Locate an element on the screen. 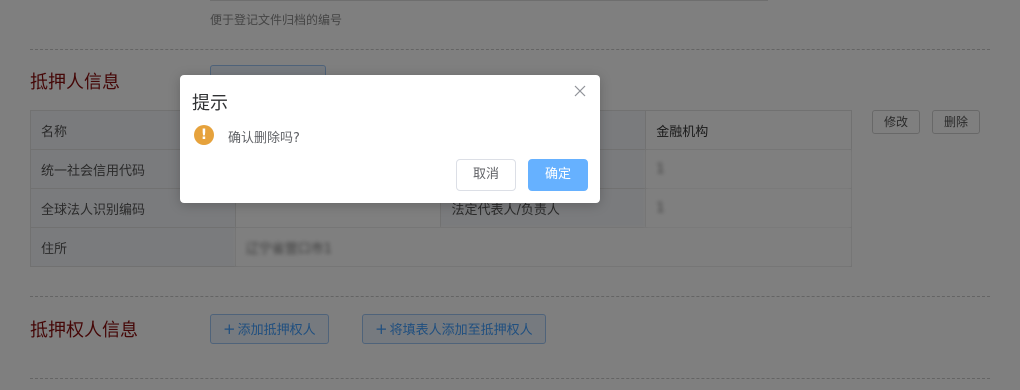 The height and width of the screenshot is (390, 1020). warning-icon: ! is located at coordinates (204, 135).